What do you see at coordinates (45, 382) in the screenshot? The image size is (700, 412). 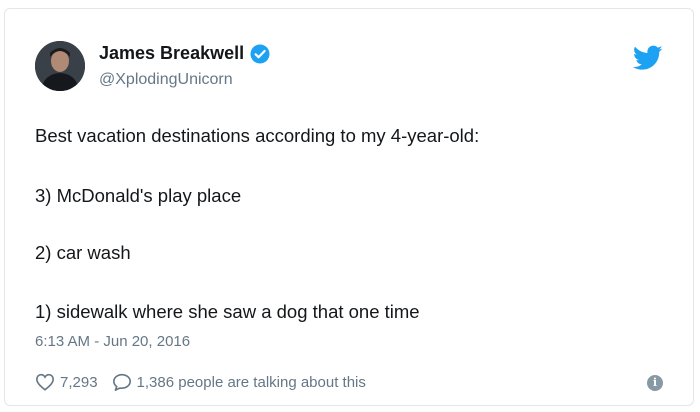 I see `heart-icon` at bounding box center [45, 382].